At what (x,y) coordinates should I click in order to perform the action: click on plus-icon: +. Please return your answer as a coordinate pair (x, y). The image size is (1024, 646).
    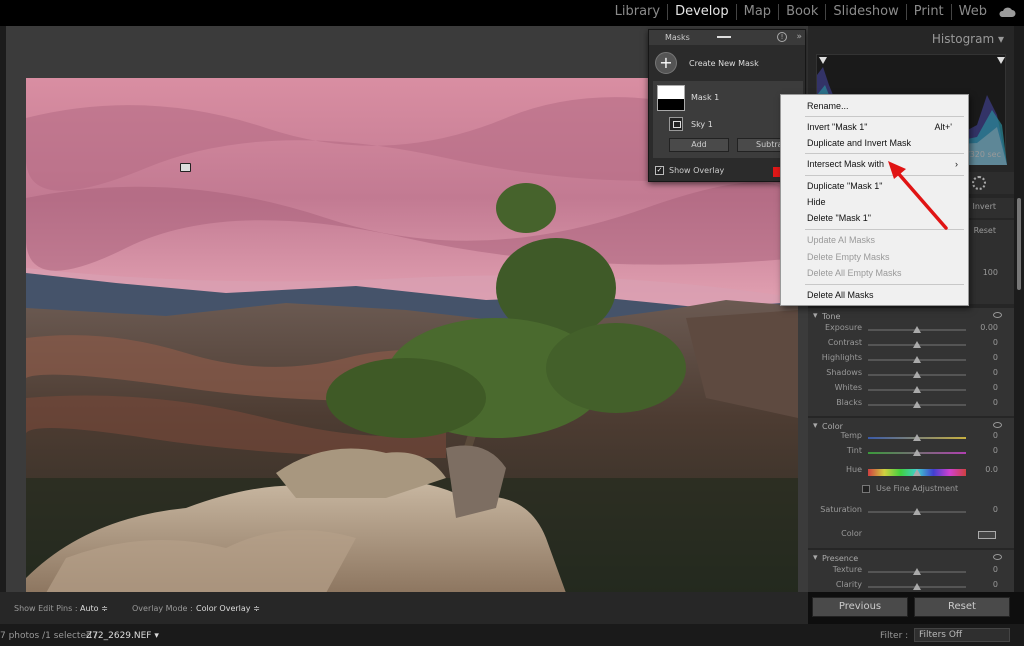
    Looking at the image, I should click on (666, 63).